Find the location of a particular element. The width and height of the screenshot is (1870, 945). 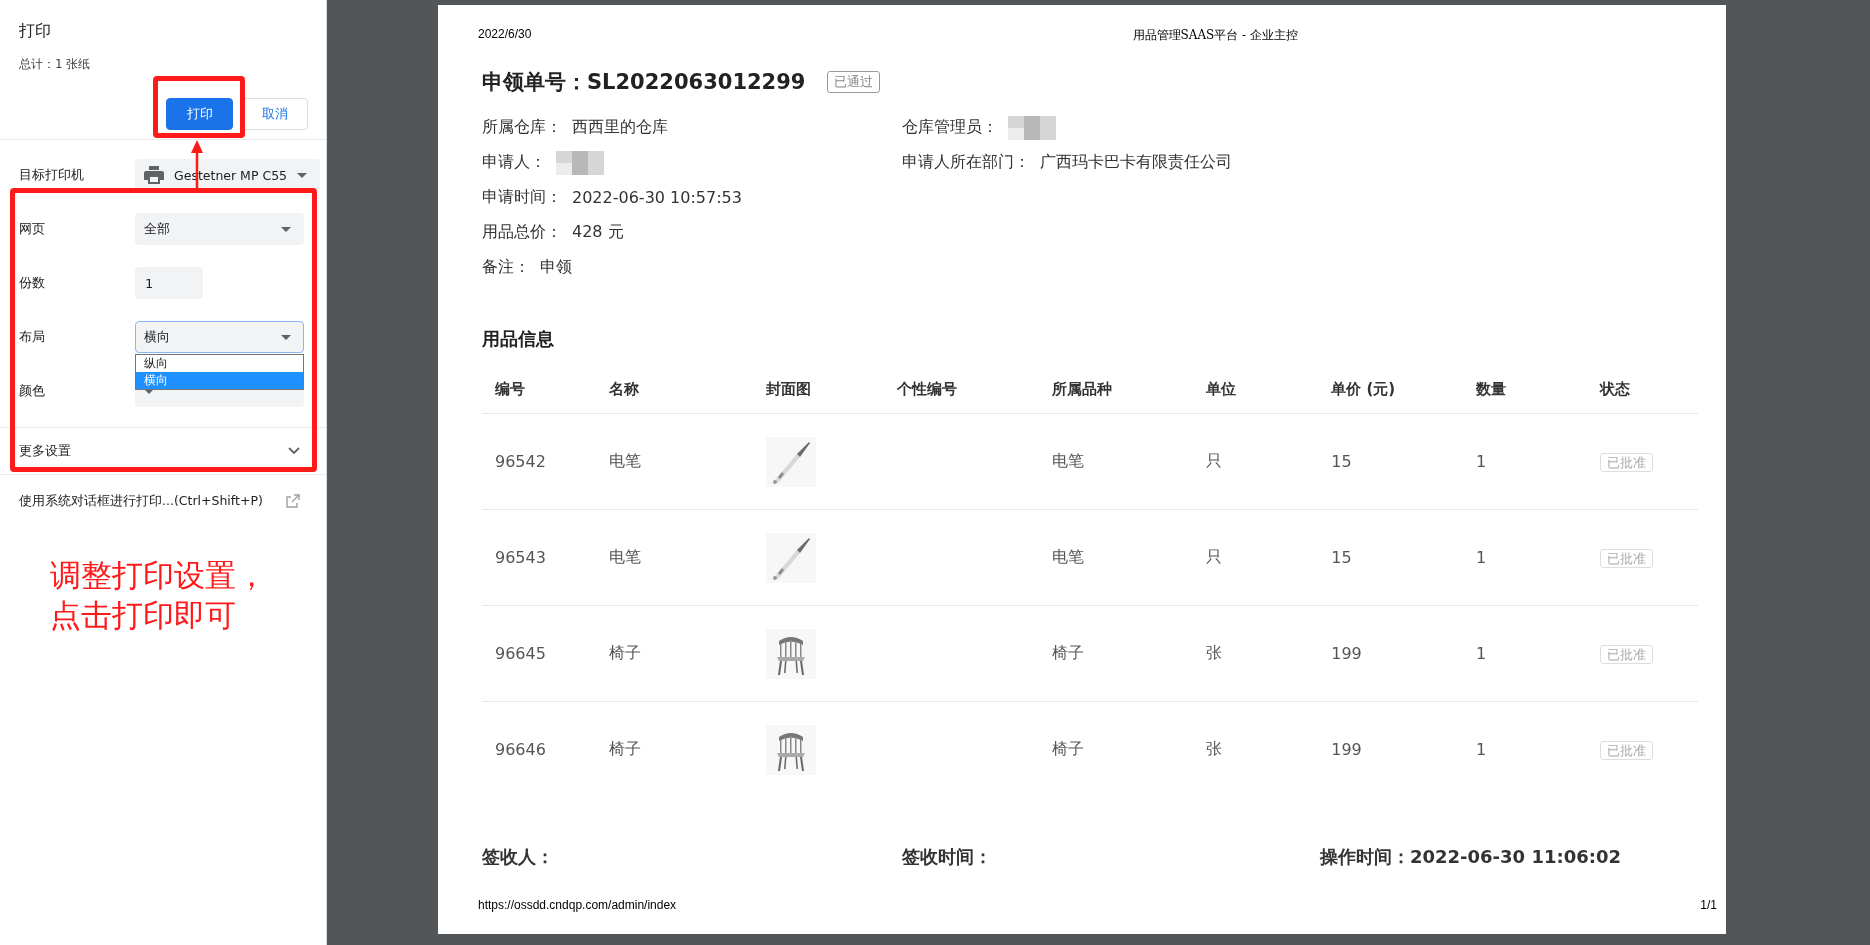

column-header: 单位 is located at coordinates (1256, 389).